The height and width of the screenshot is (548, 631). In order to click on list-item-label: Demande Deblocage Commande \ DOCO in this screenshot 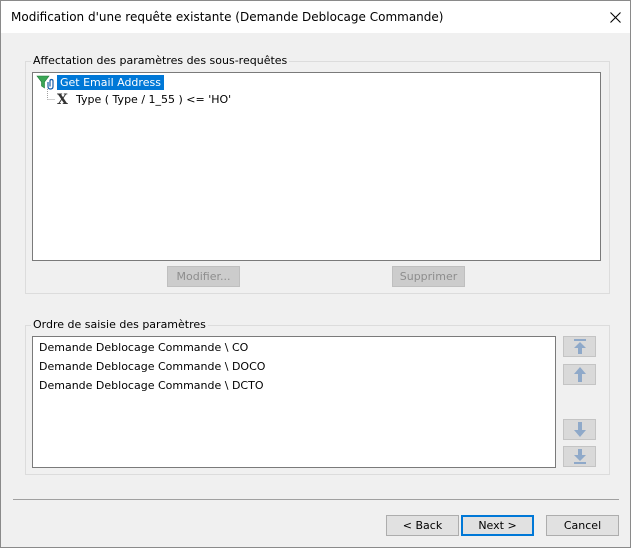, I will do `click(152, 366)`.